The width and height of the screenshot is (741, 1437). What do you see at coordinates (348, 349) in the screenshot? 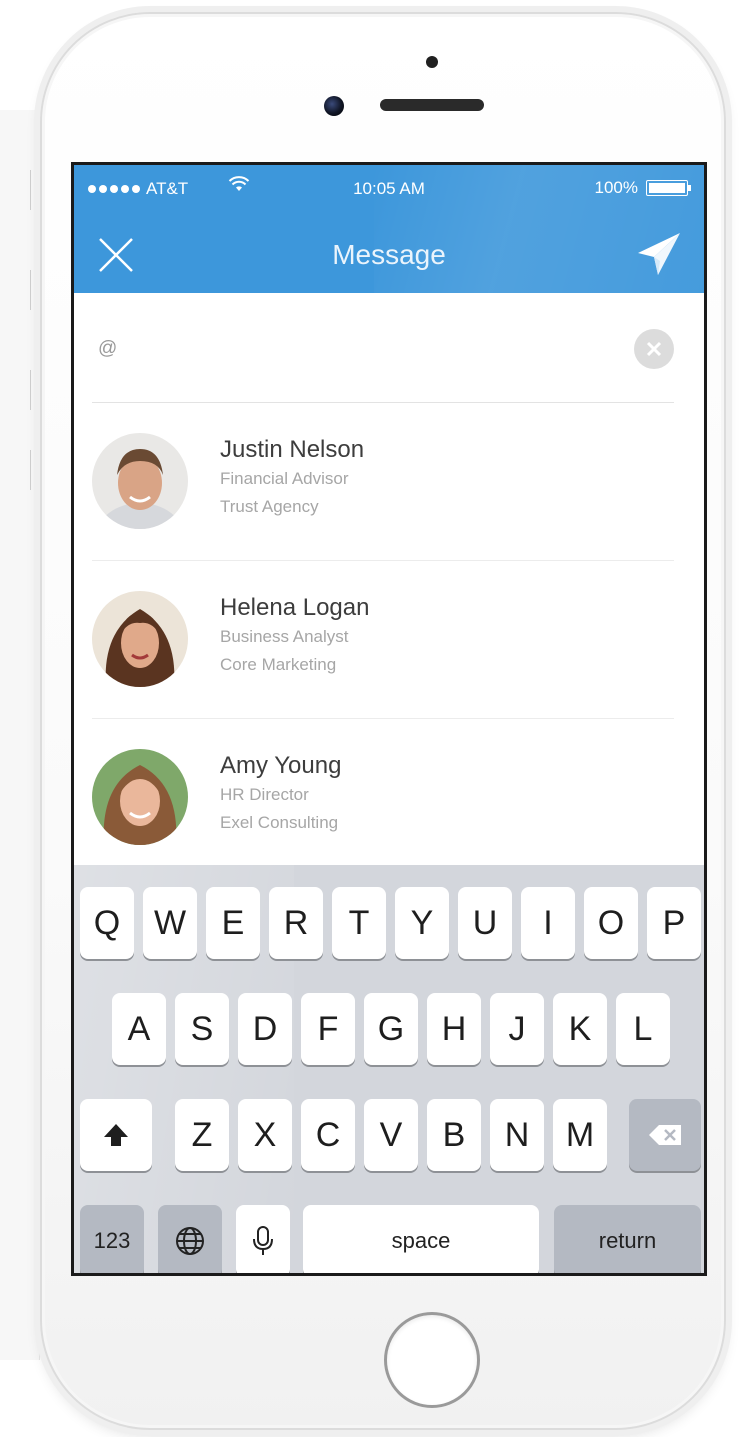
I see `recipient-input` at bounding box center [348, 349].